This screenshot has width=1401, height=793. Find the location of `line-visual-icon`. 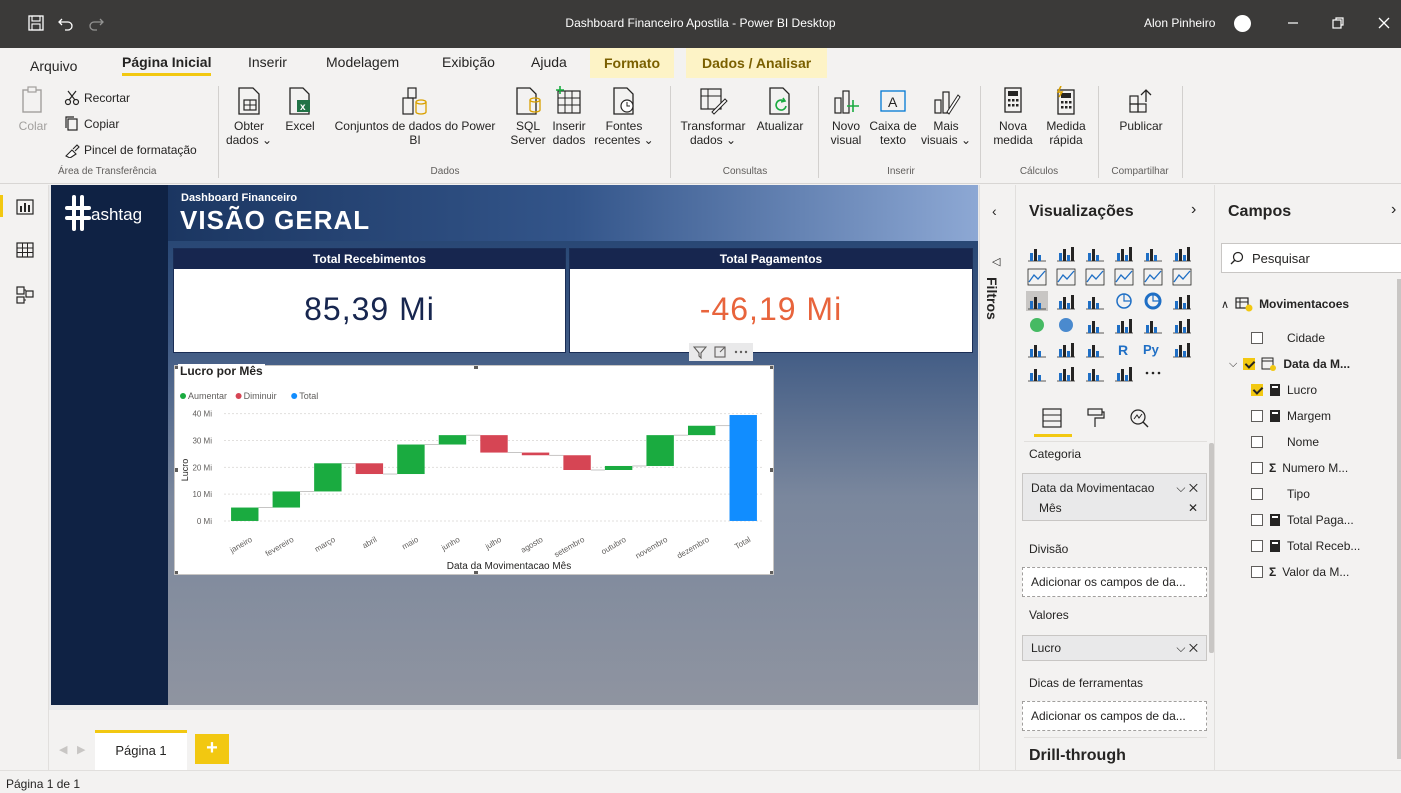

line-visual-icon is located at coordinates (1037, 277).